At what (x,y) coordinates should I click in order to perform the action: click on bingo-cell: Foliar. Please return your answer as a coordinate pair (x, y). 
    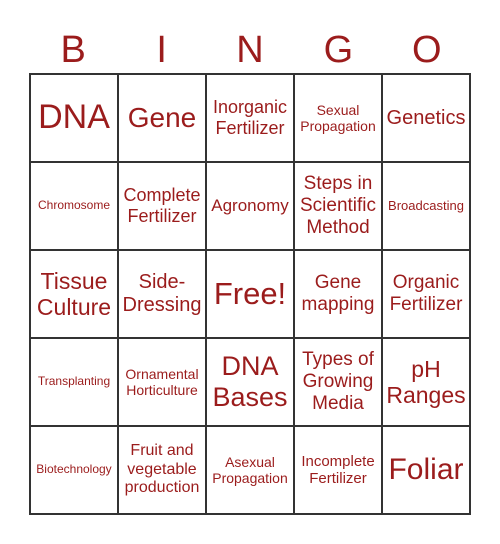
    Looking at the image, I should click on (426, 470).